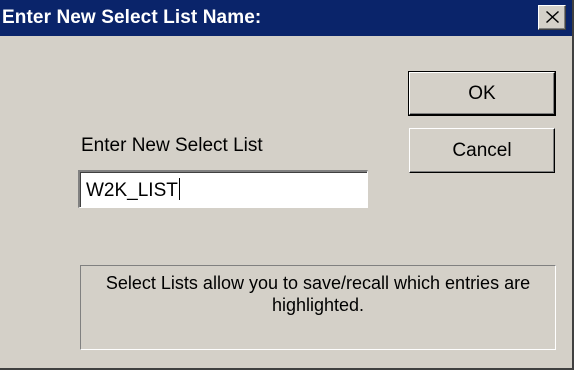  What do you see at coordinates (482, 93) in the screenshot?
I see `ok-button: OK` at bounding box center [482, 93].